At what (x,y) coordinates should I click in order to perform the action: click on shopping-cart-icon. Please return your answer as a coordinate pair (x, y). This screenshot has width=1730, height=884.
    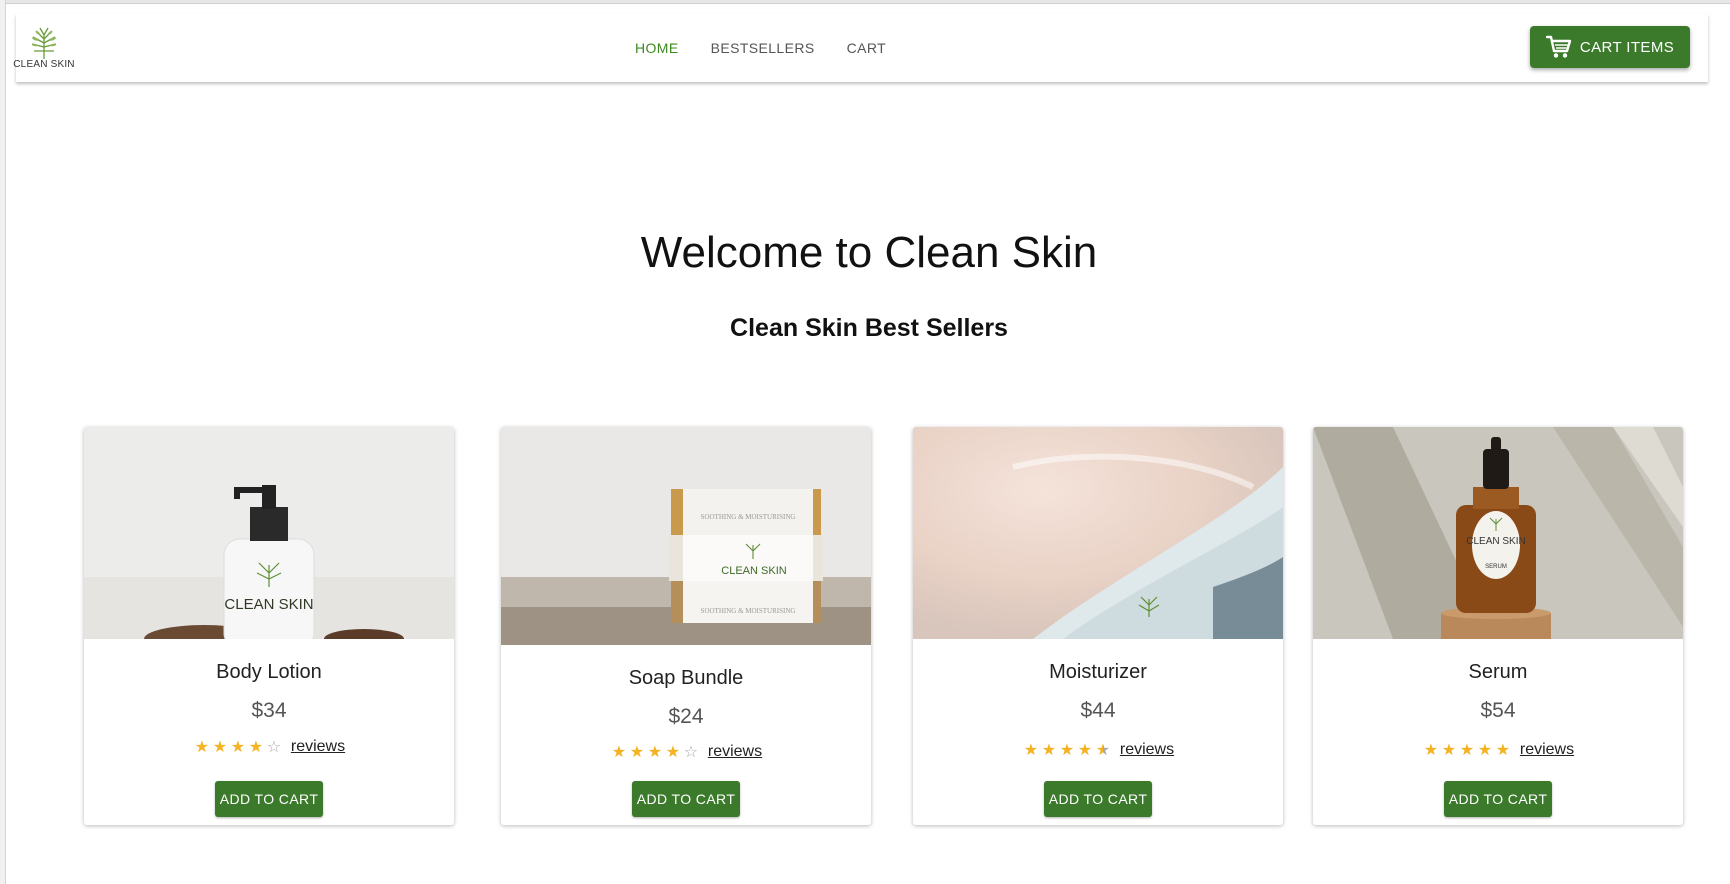
    Looking at the image, I should click on (1558, 46).